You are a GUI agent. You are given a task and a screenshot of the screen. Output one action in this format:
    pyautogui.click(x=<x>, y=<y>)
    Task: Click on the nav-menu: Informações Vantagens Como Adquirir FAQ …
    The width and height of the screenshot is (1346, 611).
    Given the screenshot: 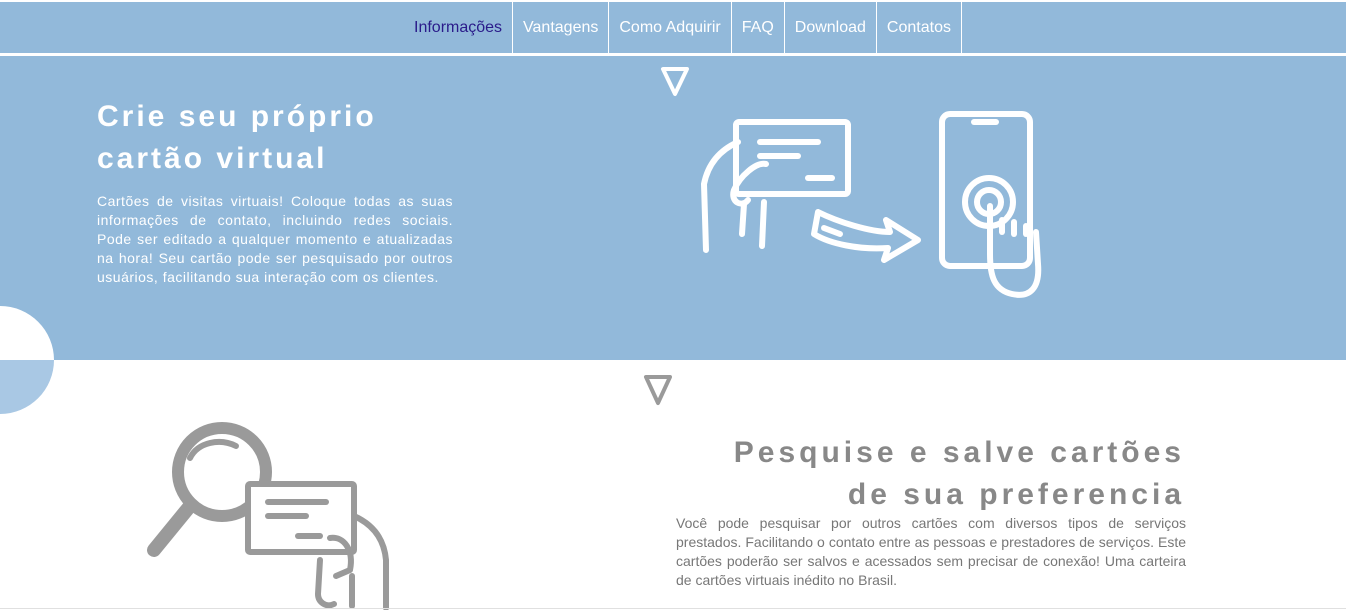 What is the action you would take?
    pyautogui.click(x=683, y=27)
    